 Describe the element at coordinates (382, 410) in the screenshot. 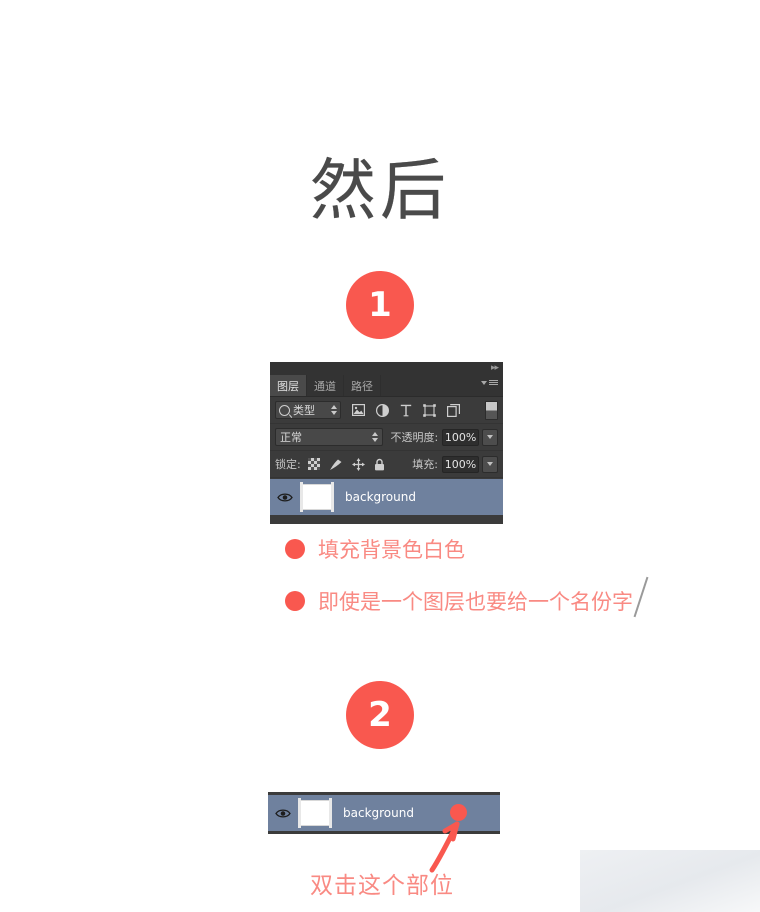

I see `adjustment-layer-filter-icon` at that location.